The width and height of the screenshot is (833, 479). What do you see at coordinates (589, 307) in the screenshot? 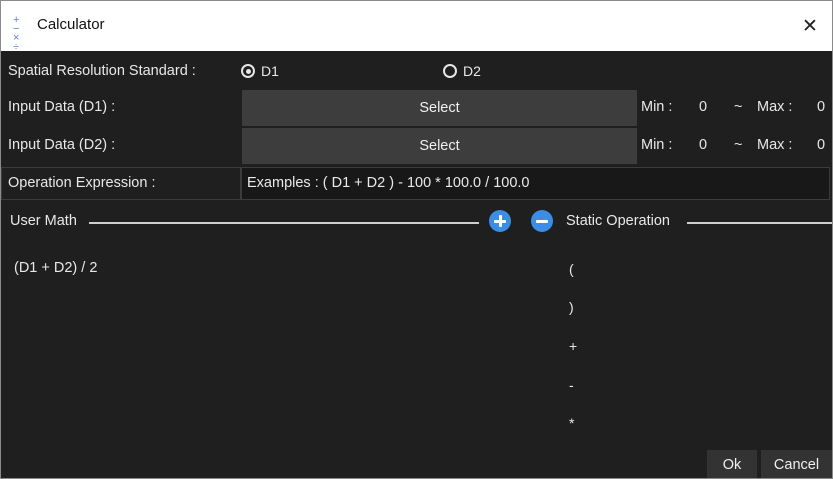
I see `operation-item: )` at bounding box center [589, 307].